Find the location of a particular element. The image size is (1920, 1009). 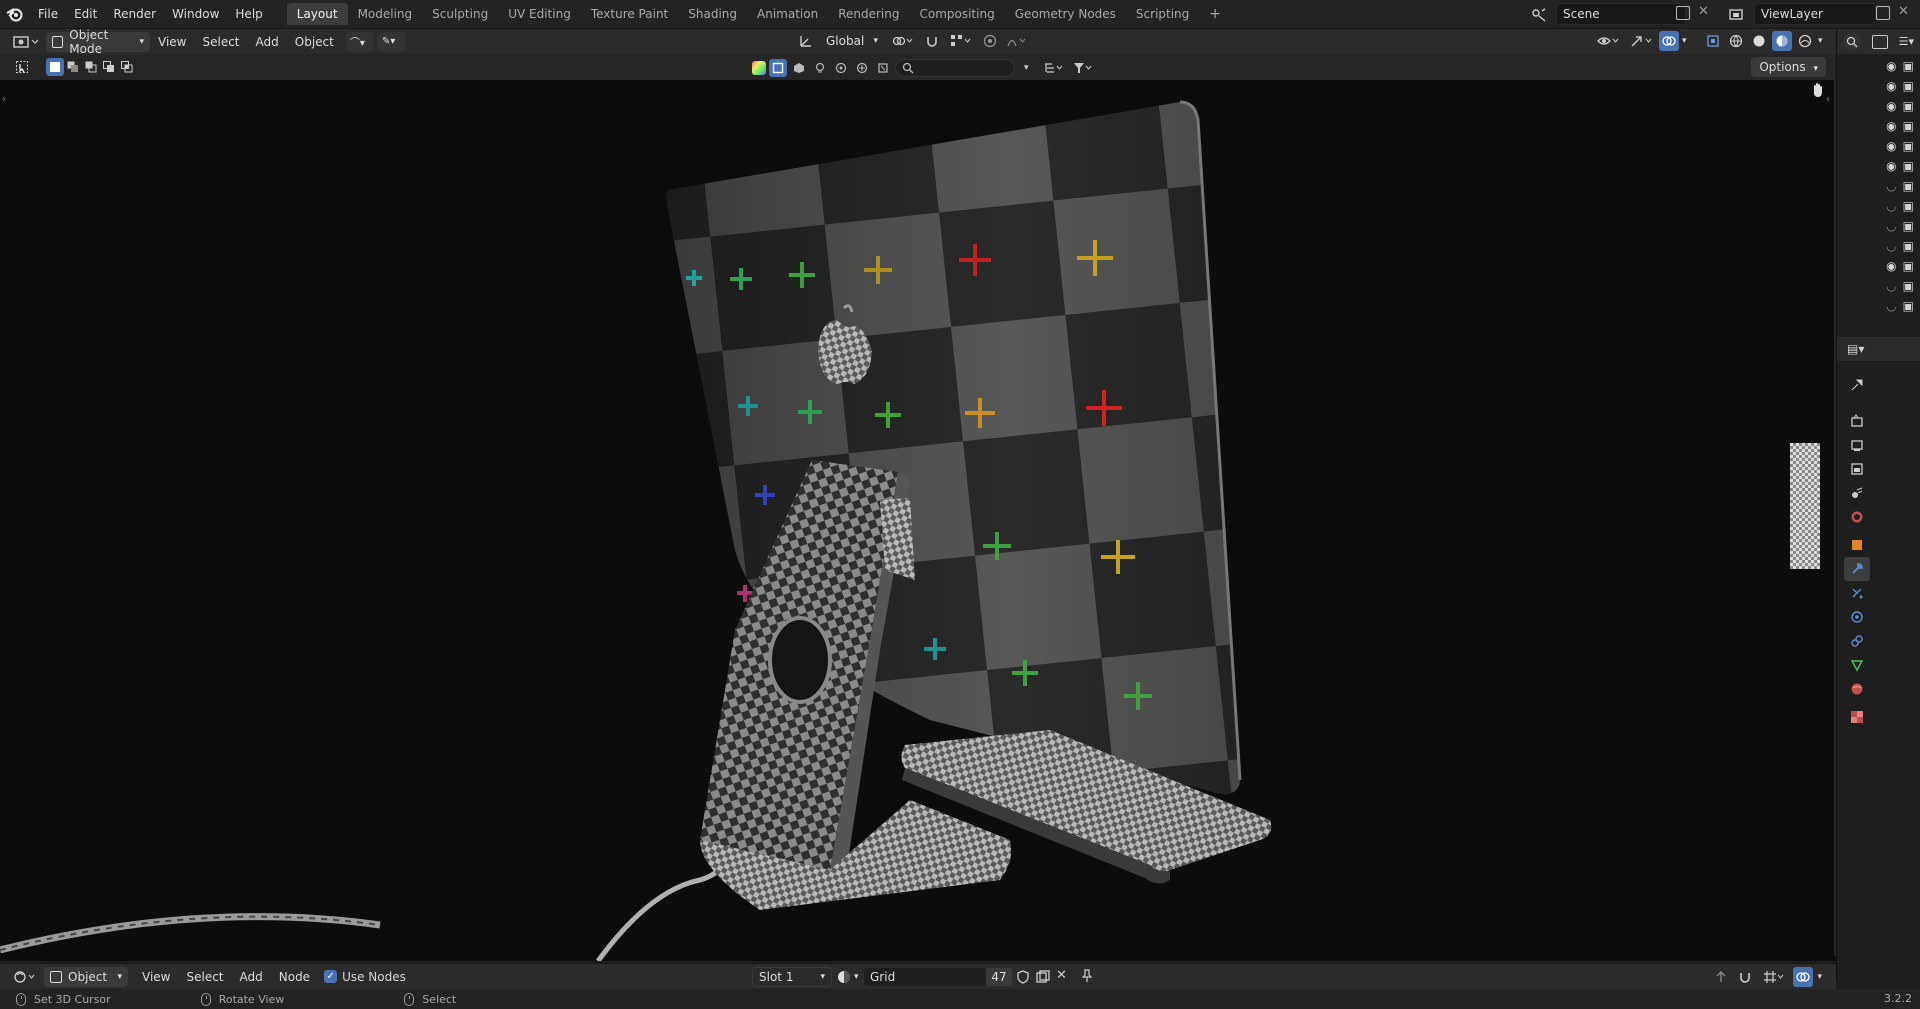

filter-funnel-icon is located at coordinates (1083, 68).